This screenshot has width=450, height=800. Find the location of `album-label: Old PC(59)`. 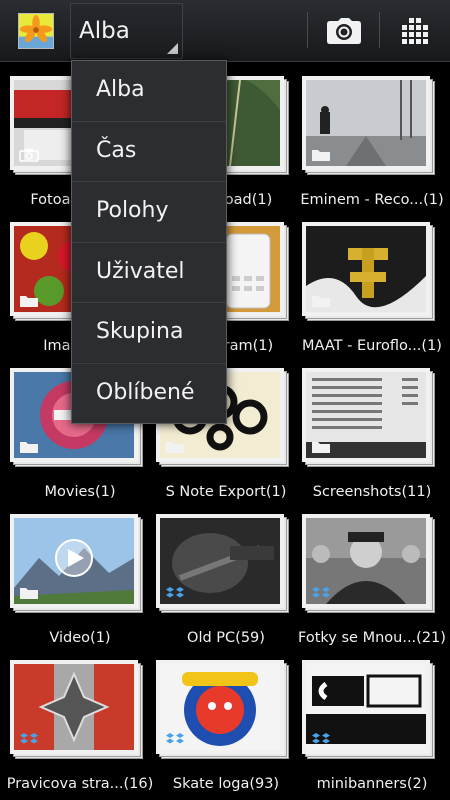

album-label: Old PC(59) is located at coordinates (226, 638).